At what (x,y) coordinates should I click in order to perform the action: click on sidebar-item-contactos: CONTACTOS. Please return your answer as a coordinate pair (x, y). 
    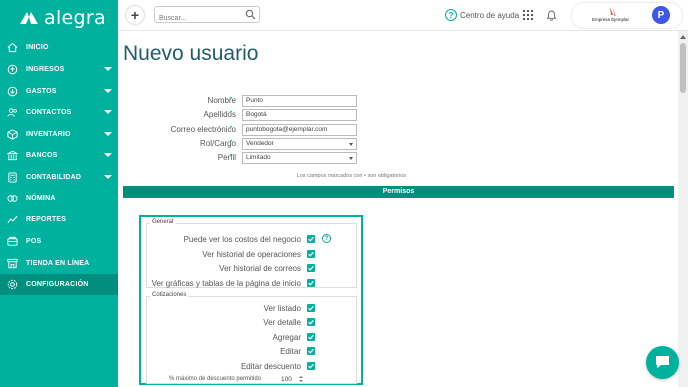
    Looking at the image, I should click on (59, 112).